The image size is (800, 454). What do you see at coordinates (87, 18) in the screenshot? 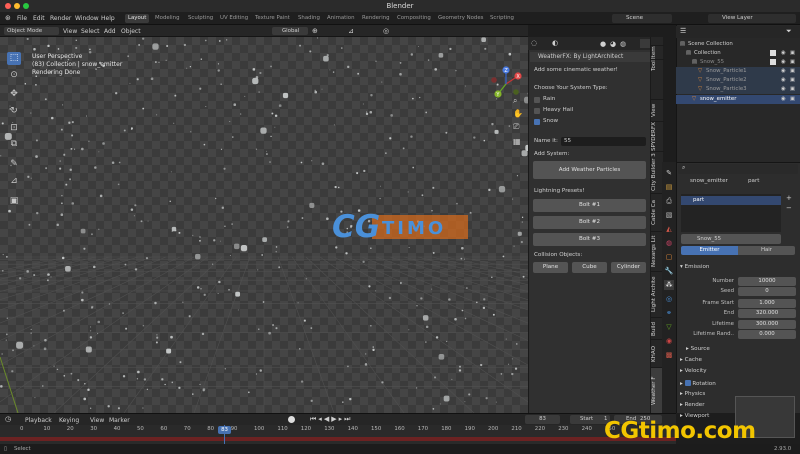
I see `menu-window: Window` at bounding box center [87, 18].